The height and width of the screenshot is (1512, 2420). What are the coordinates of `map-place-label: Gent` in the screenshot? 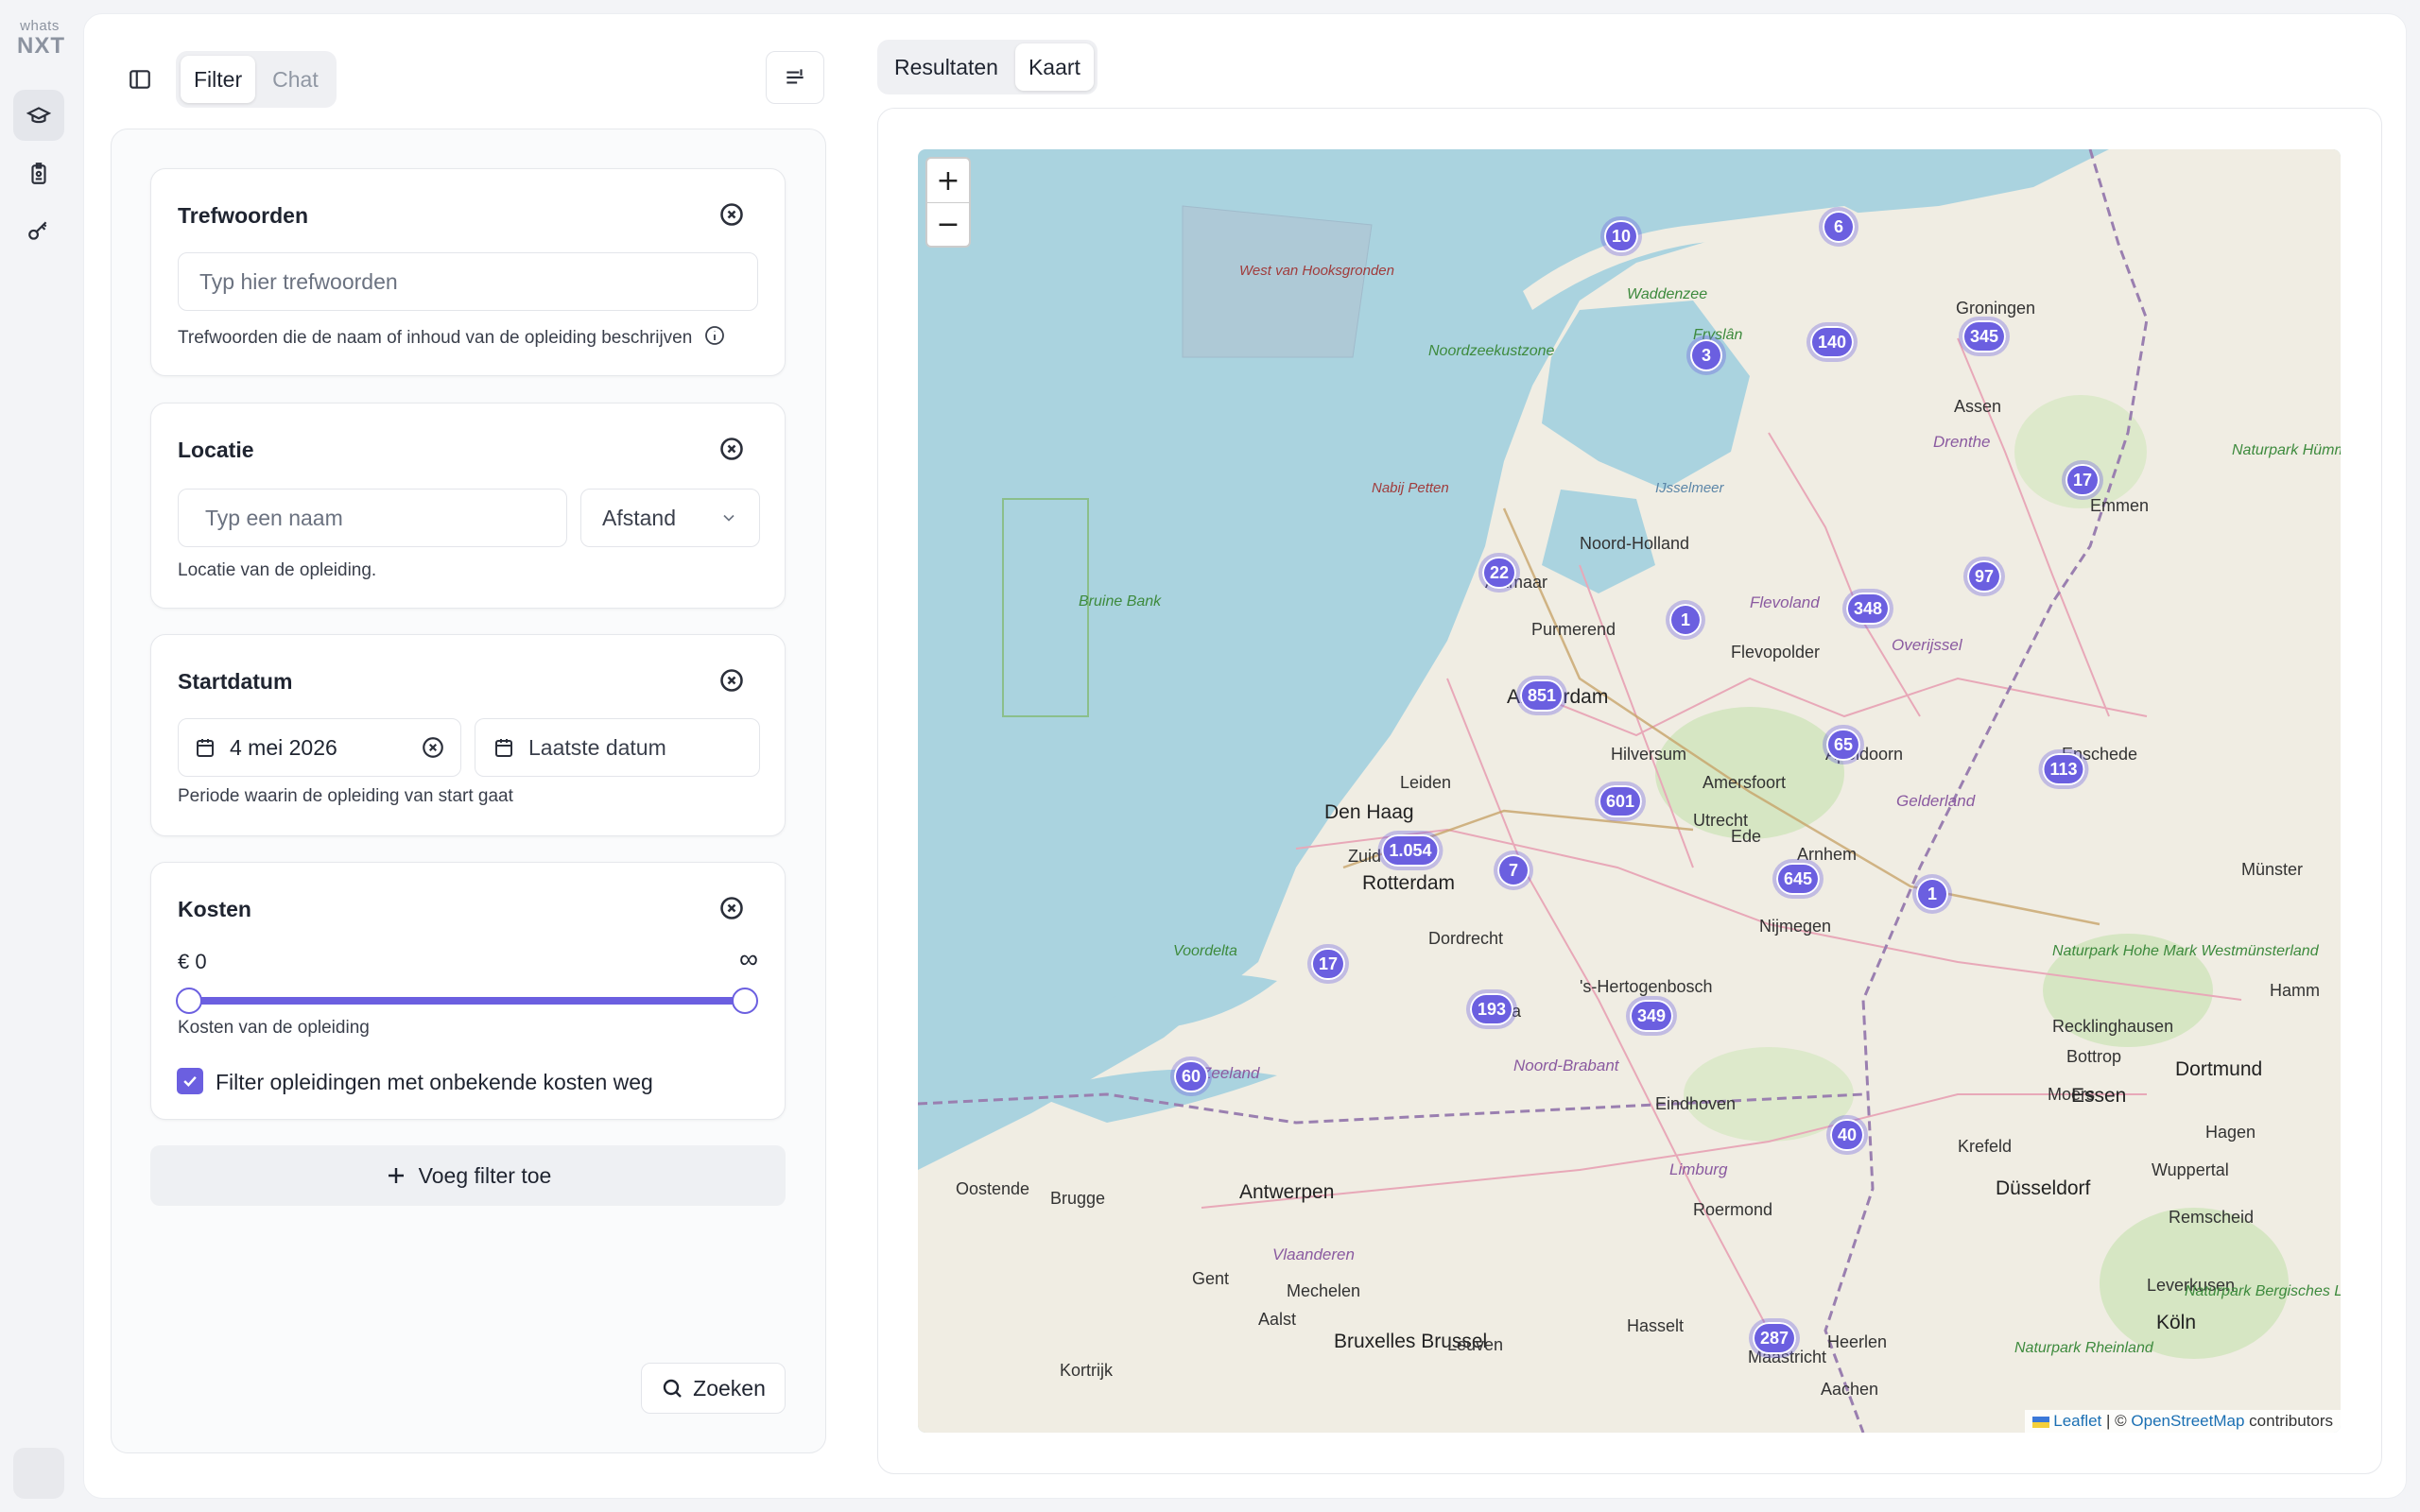 It's located at (1211, 1278).